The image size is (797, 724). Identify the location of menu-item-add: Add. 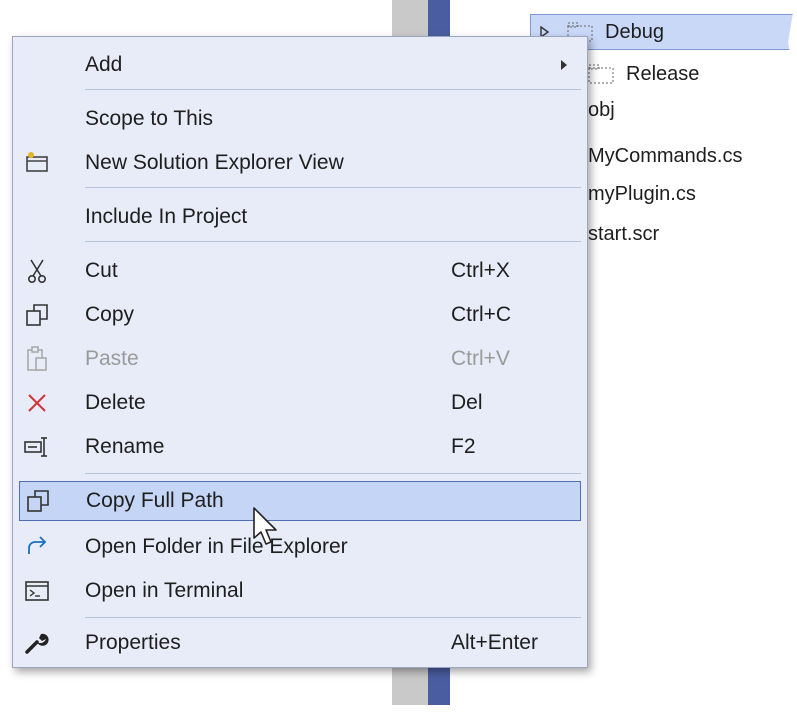
(300, 65).